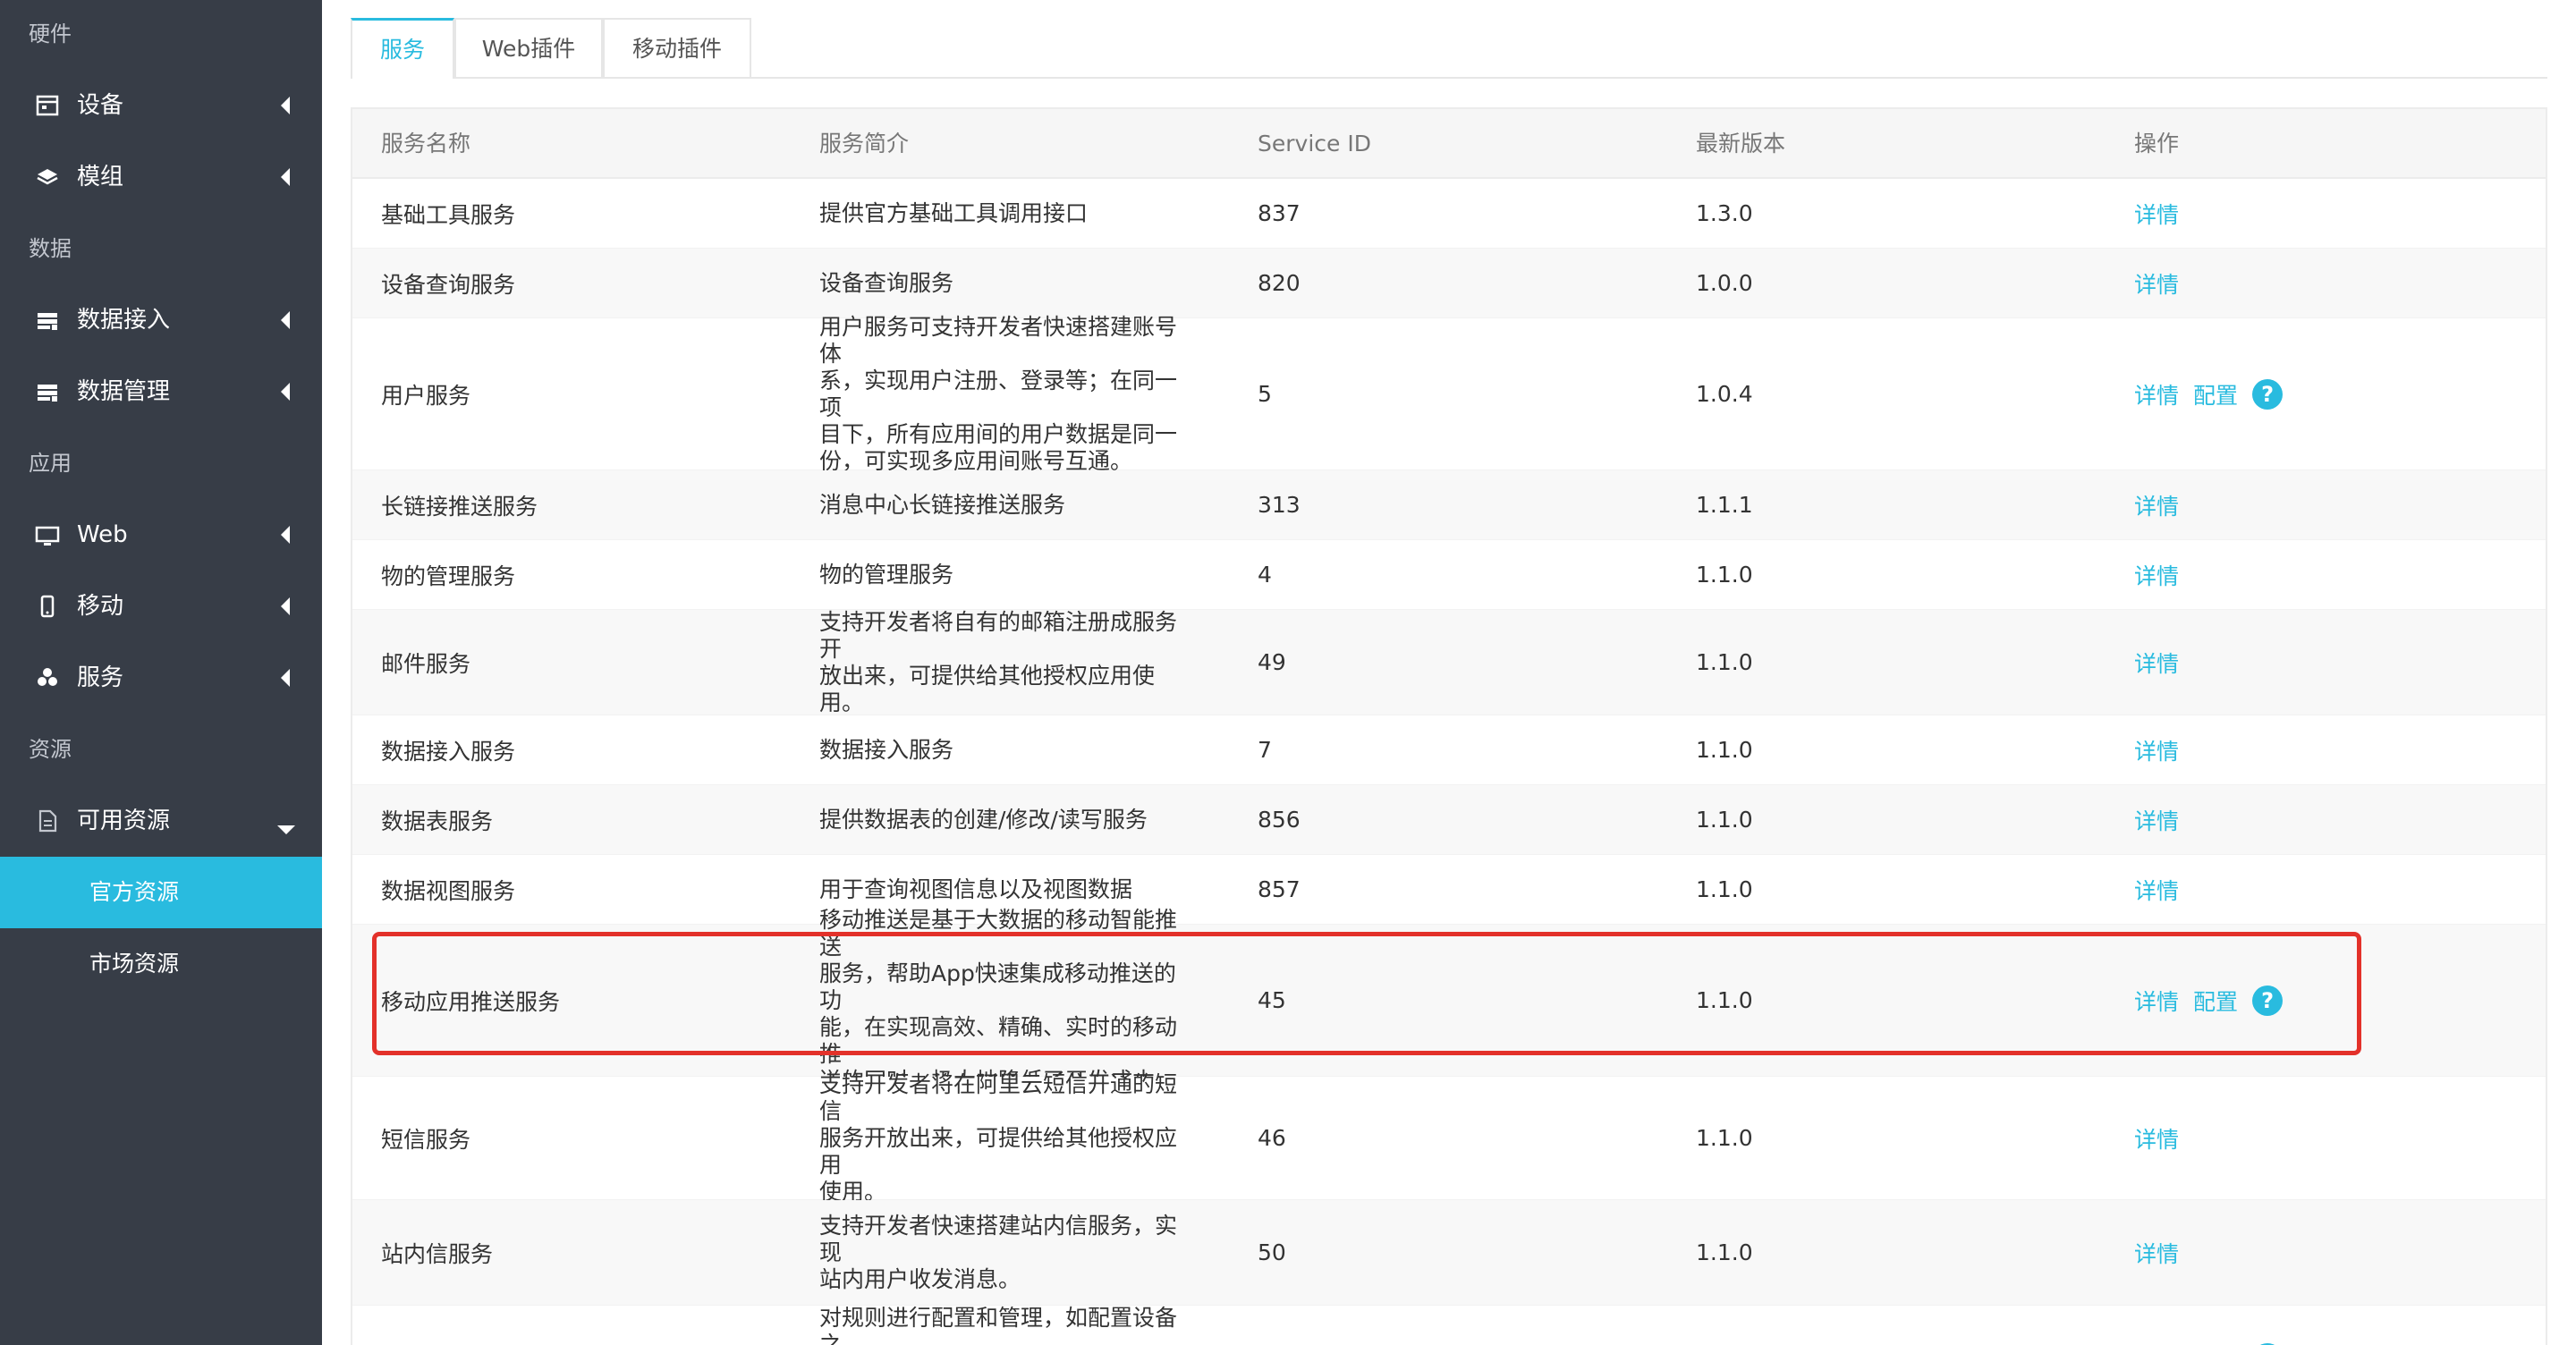 The image size is (2576, 1345). I want to click on nav-label: 设备, so click(100, 105).